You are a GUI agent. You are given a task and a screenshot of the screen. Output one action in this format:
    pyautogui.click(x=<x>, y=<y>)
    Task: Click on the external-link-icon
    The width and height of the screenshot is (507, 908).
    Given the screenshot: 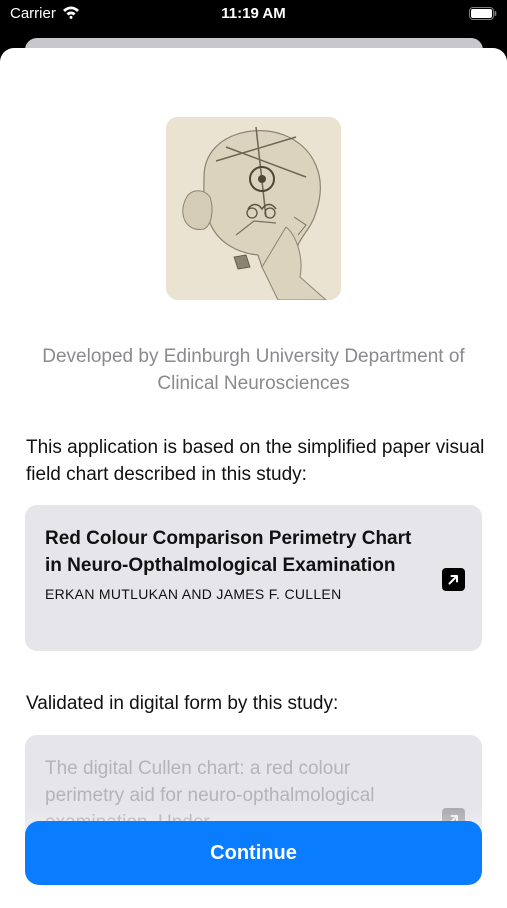 What is the action you would take?
    pyautogui.click(x=453, y=579)
    